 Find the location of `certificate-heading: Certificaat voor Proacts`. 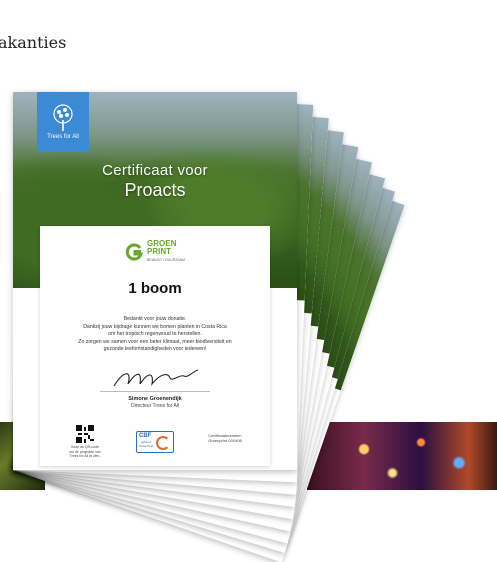

certificate-heading: Certificaat voor Proacts is located at coordinates (155, 181).